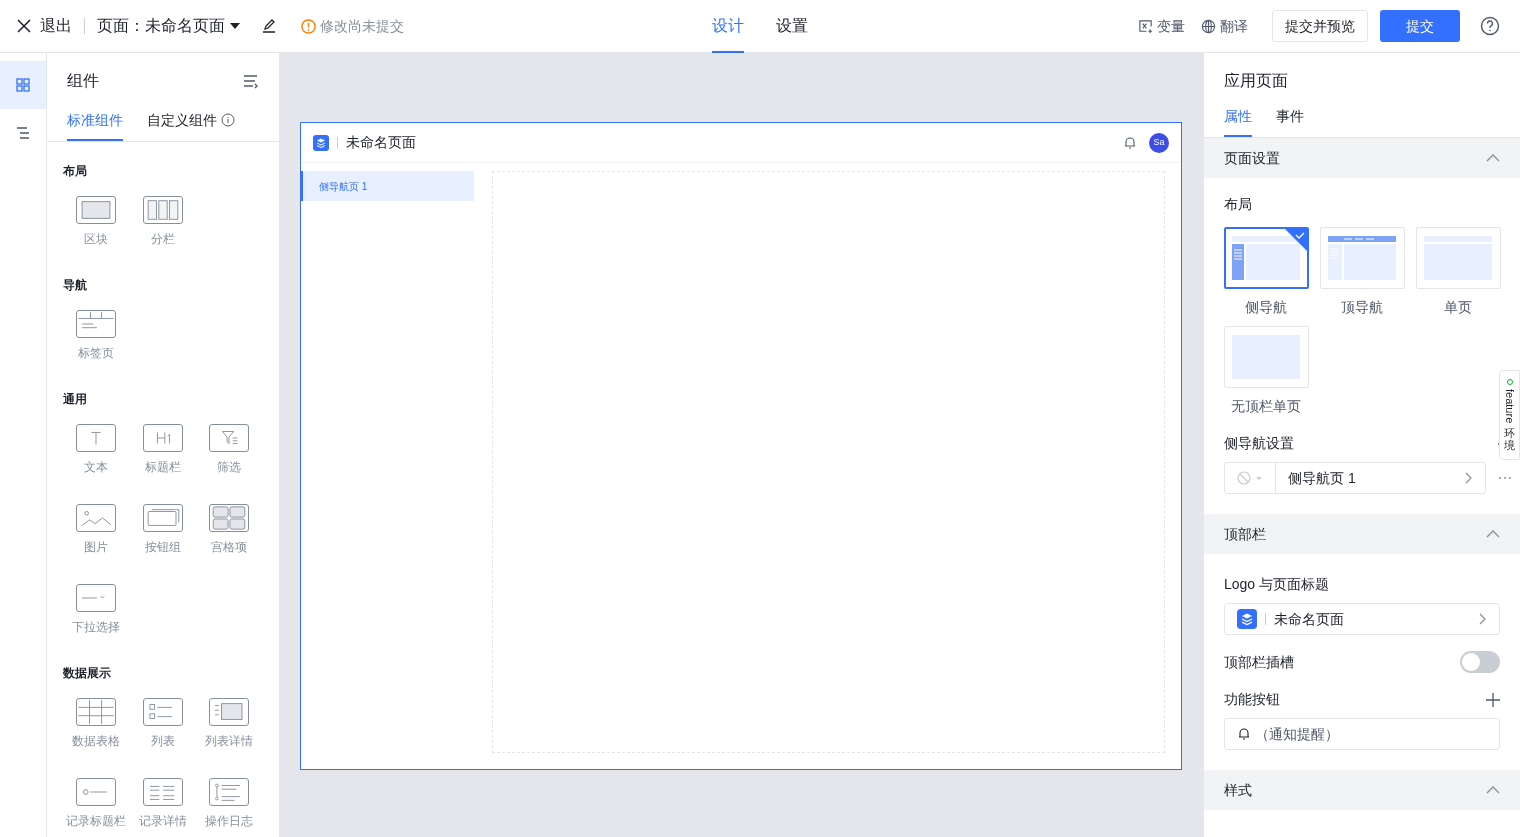  Describe the element at coordinates (96, 324) in the screenshot. I see `tabs-component-icon` at that location.